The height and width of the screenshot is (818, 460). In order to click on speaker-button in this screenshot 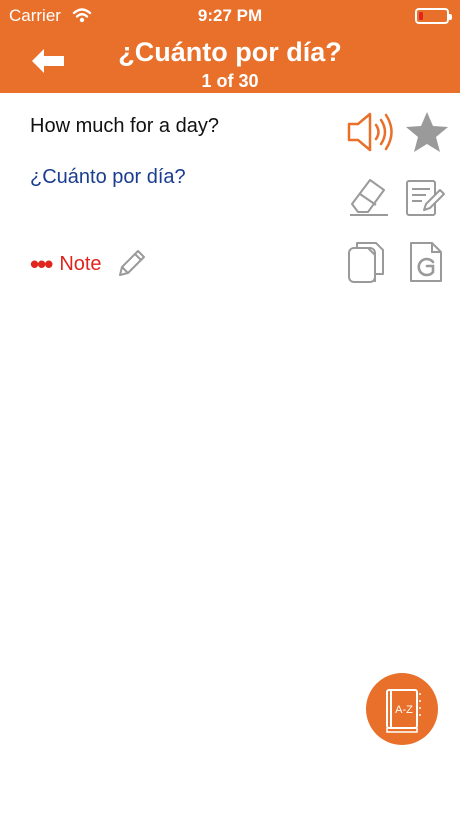, I will do `click(371, 134)`.